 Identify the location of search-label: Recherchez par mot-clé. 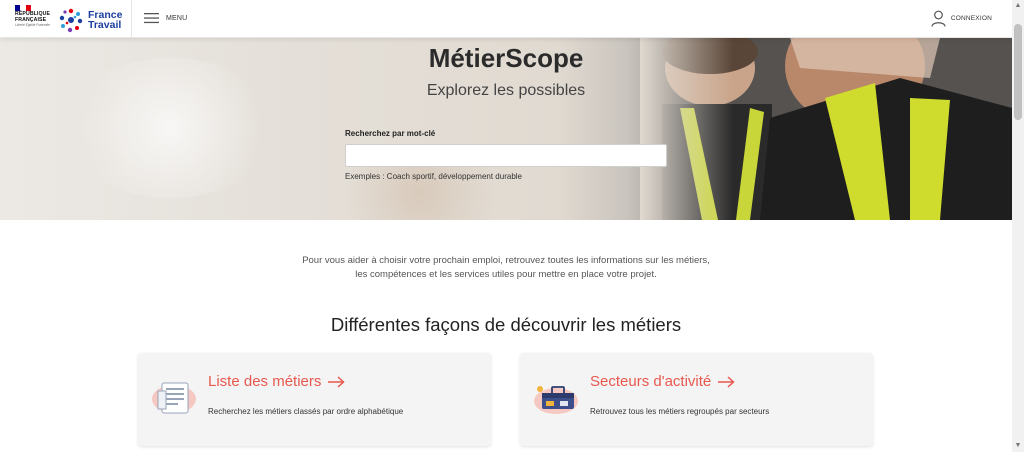
(390, 133).